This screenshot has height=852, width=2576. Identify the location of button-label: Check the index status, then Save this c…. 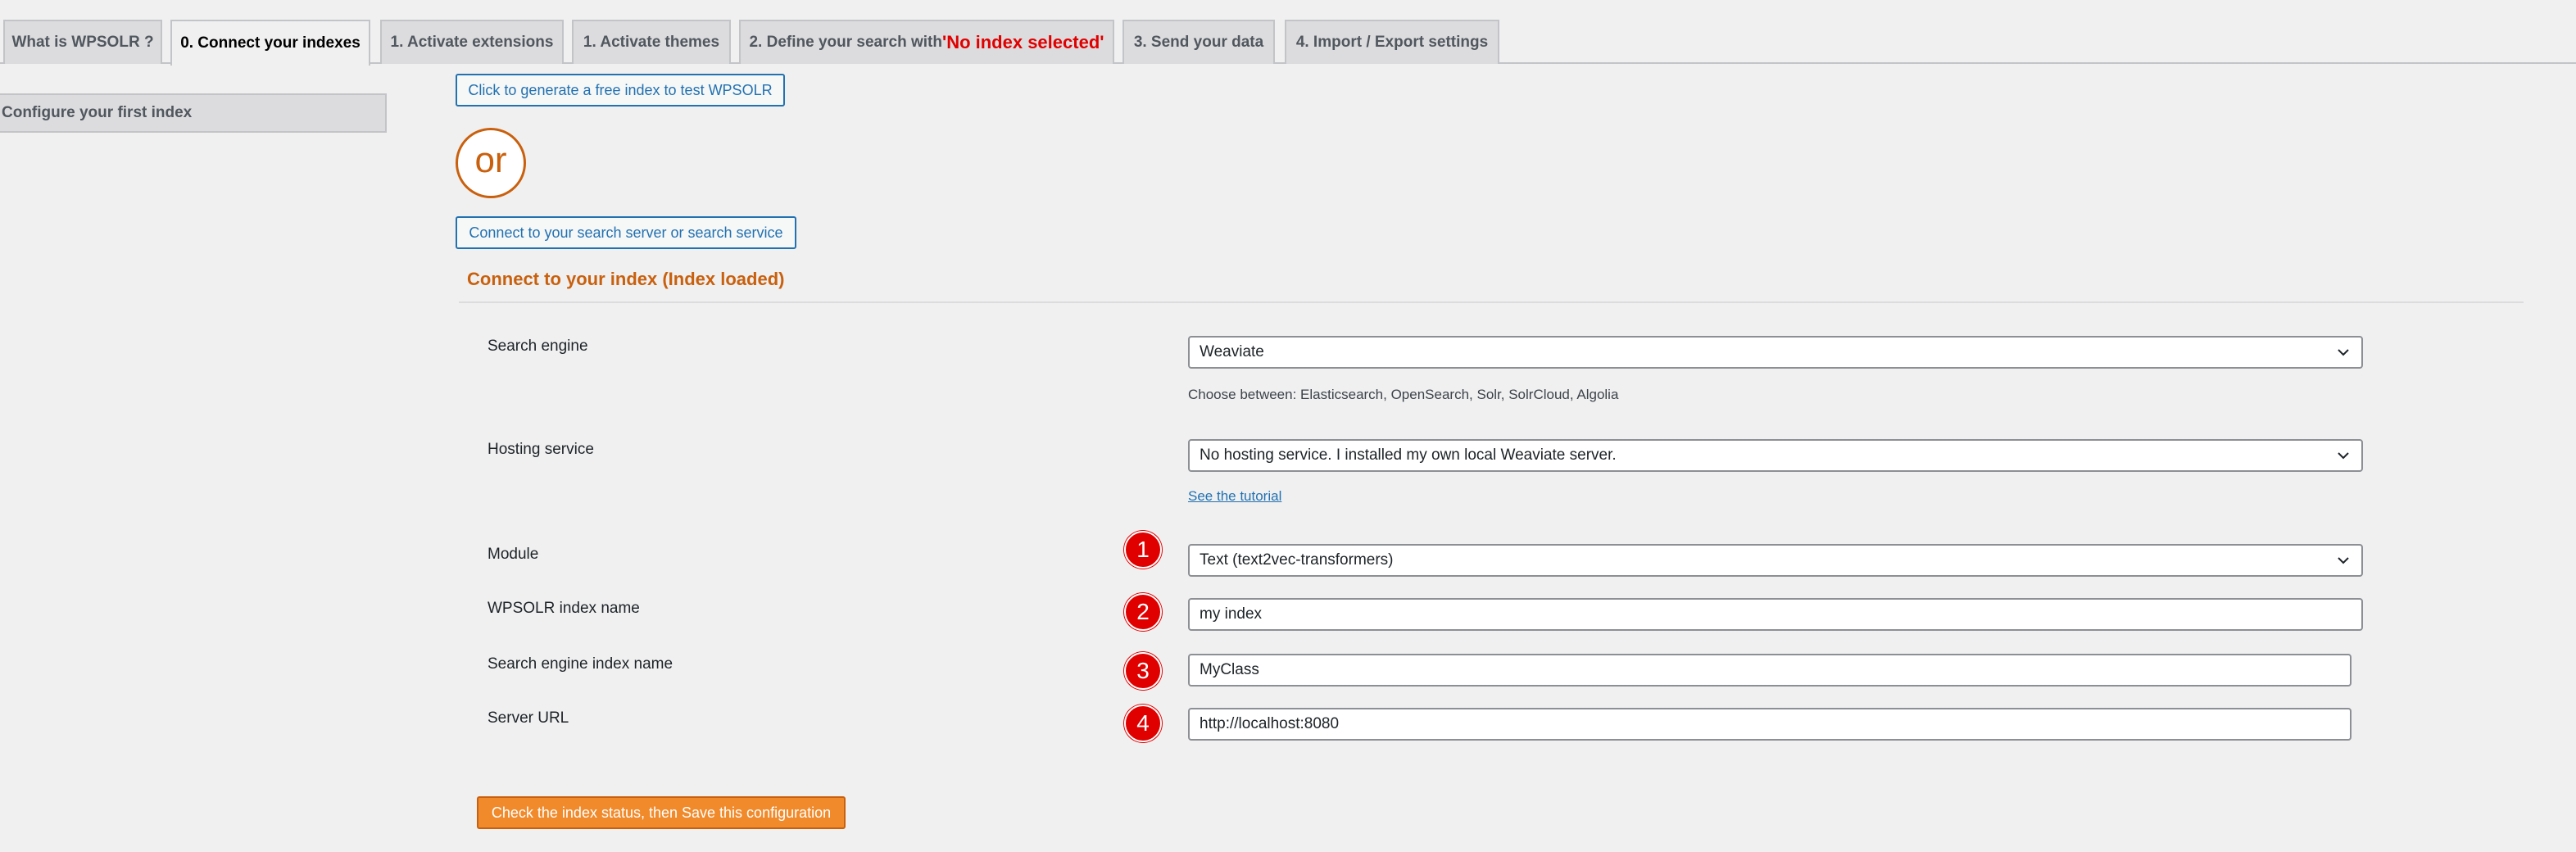
(661, 813).